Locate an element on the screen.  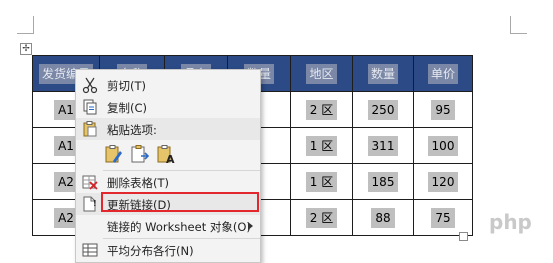
cell-value: 75 is located at coordinates (443, 217).